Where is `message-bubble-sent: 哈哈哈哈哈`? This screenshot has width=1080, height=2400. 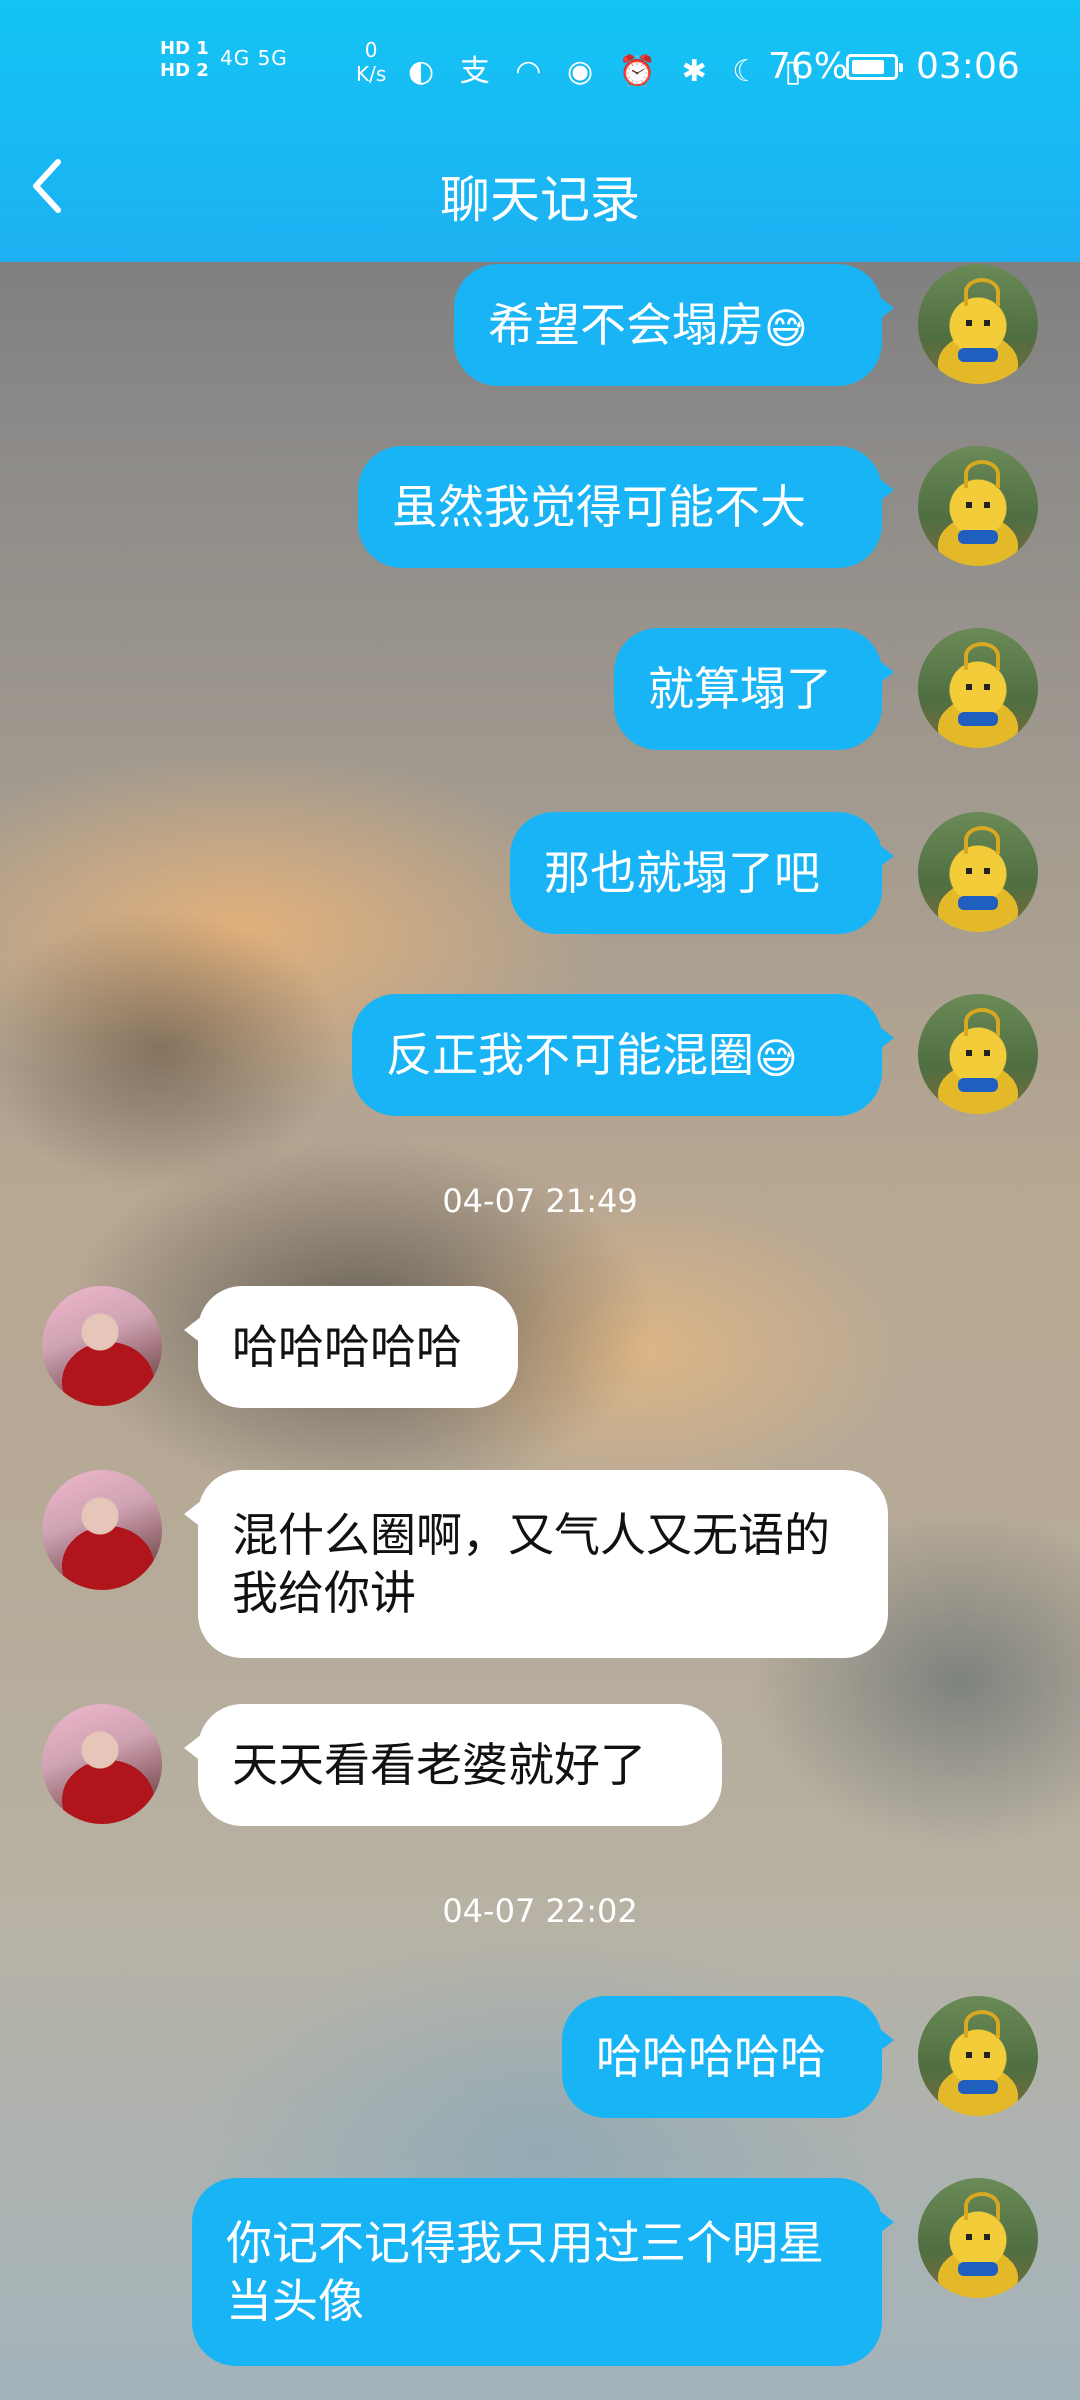
message-bubble-sent: 哈哈哈哈哈 is located at coordinates (728, 2057).